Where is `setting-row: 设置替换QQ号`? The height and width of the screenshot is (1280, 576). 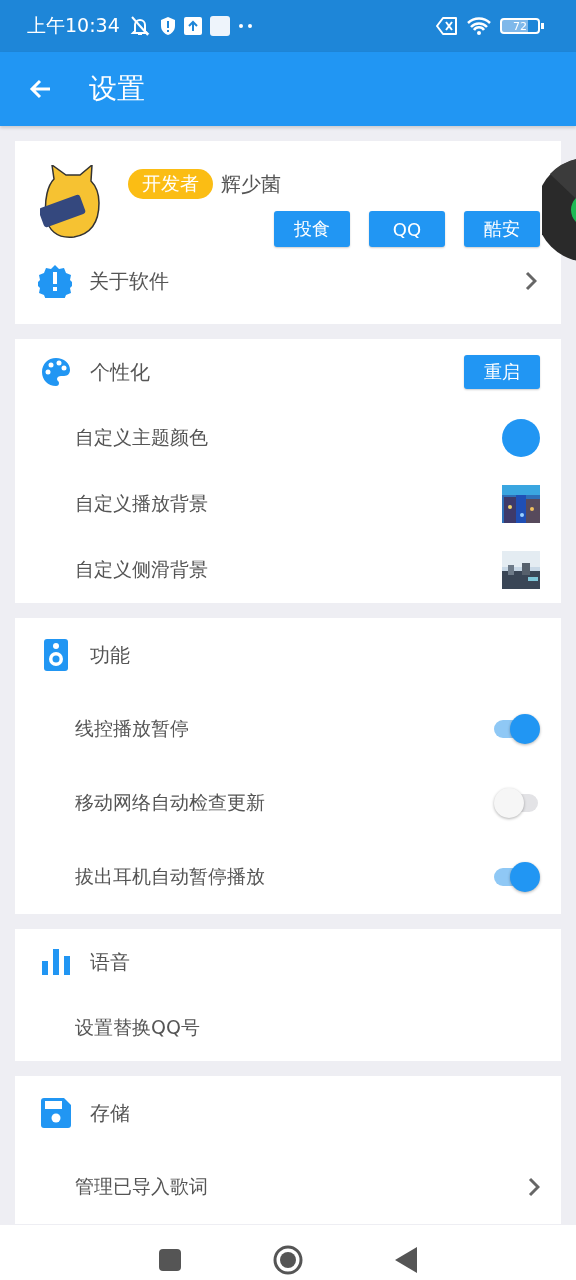 setting-row: 设置替换QQ号 is located at coordinates (288, 1028).